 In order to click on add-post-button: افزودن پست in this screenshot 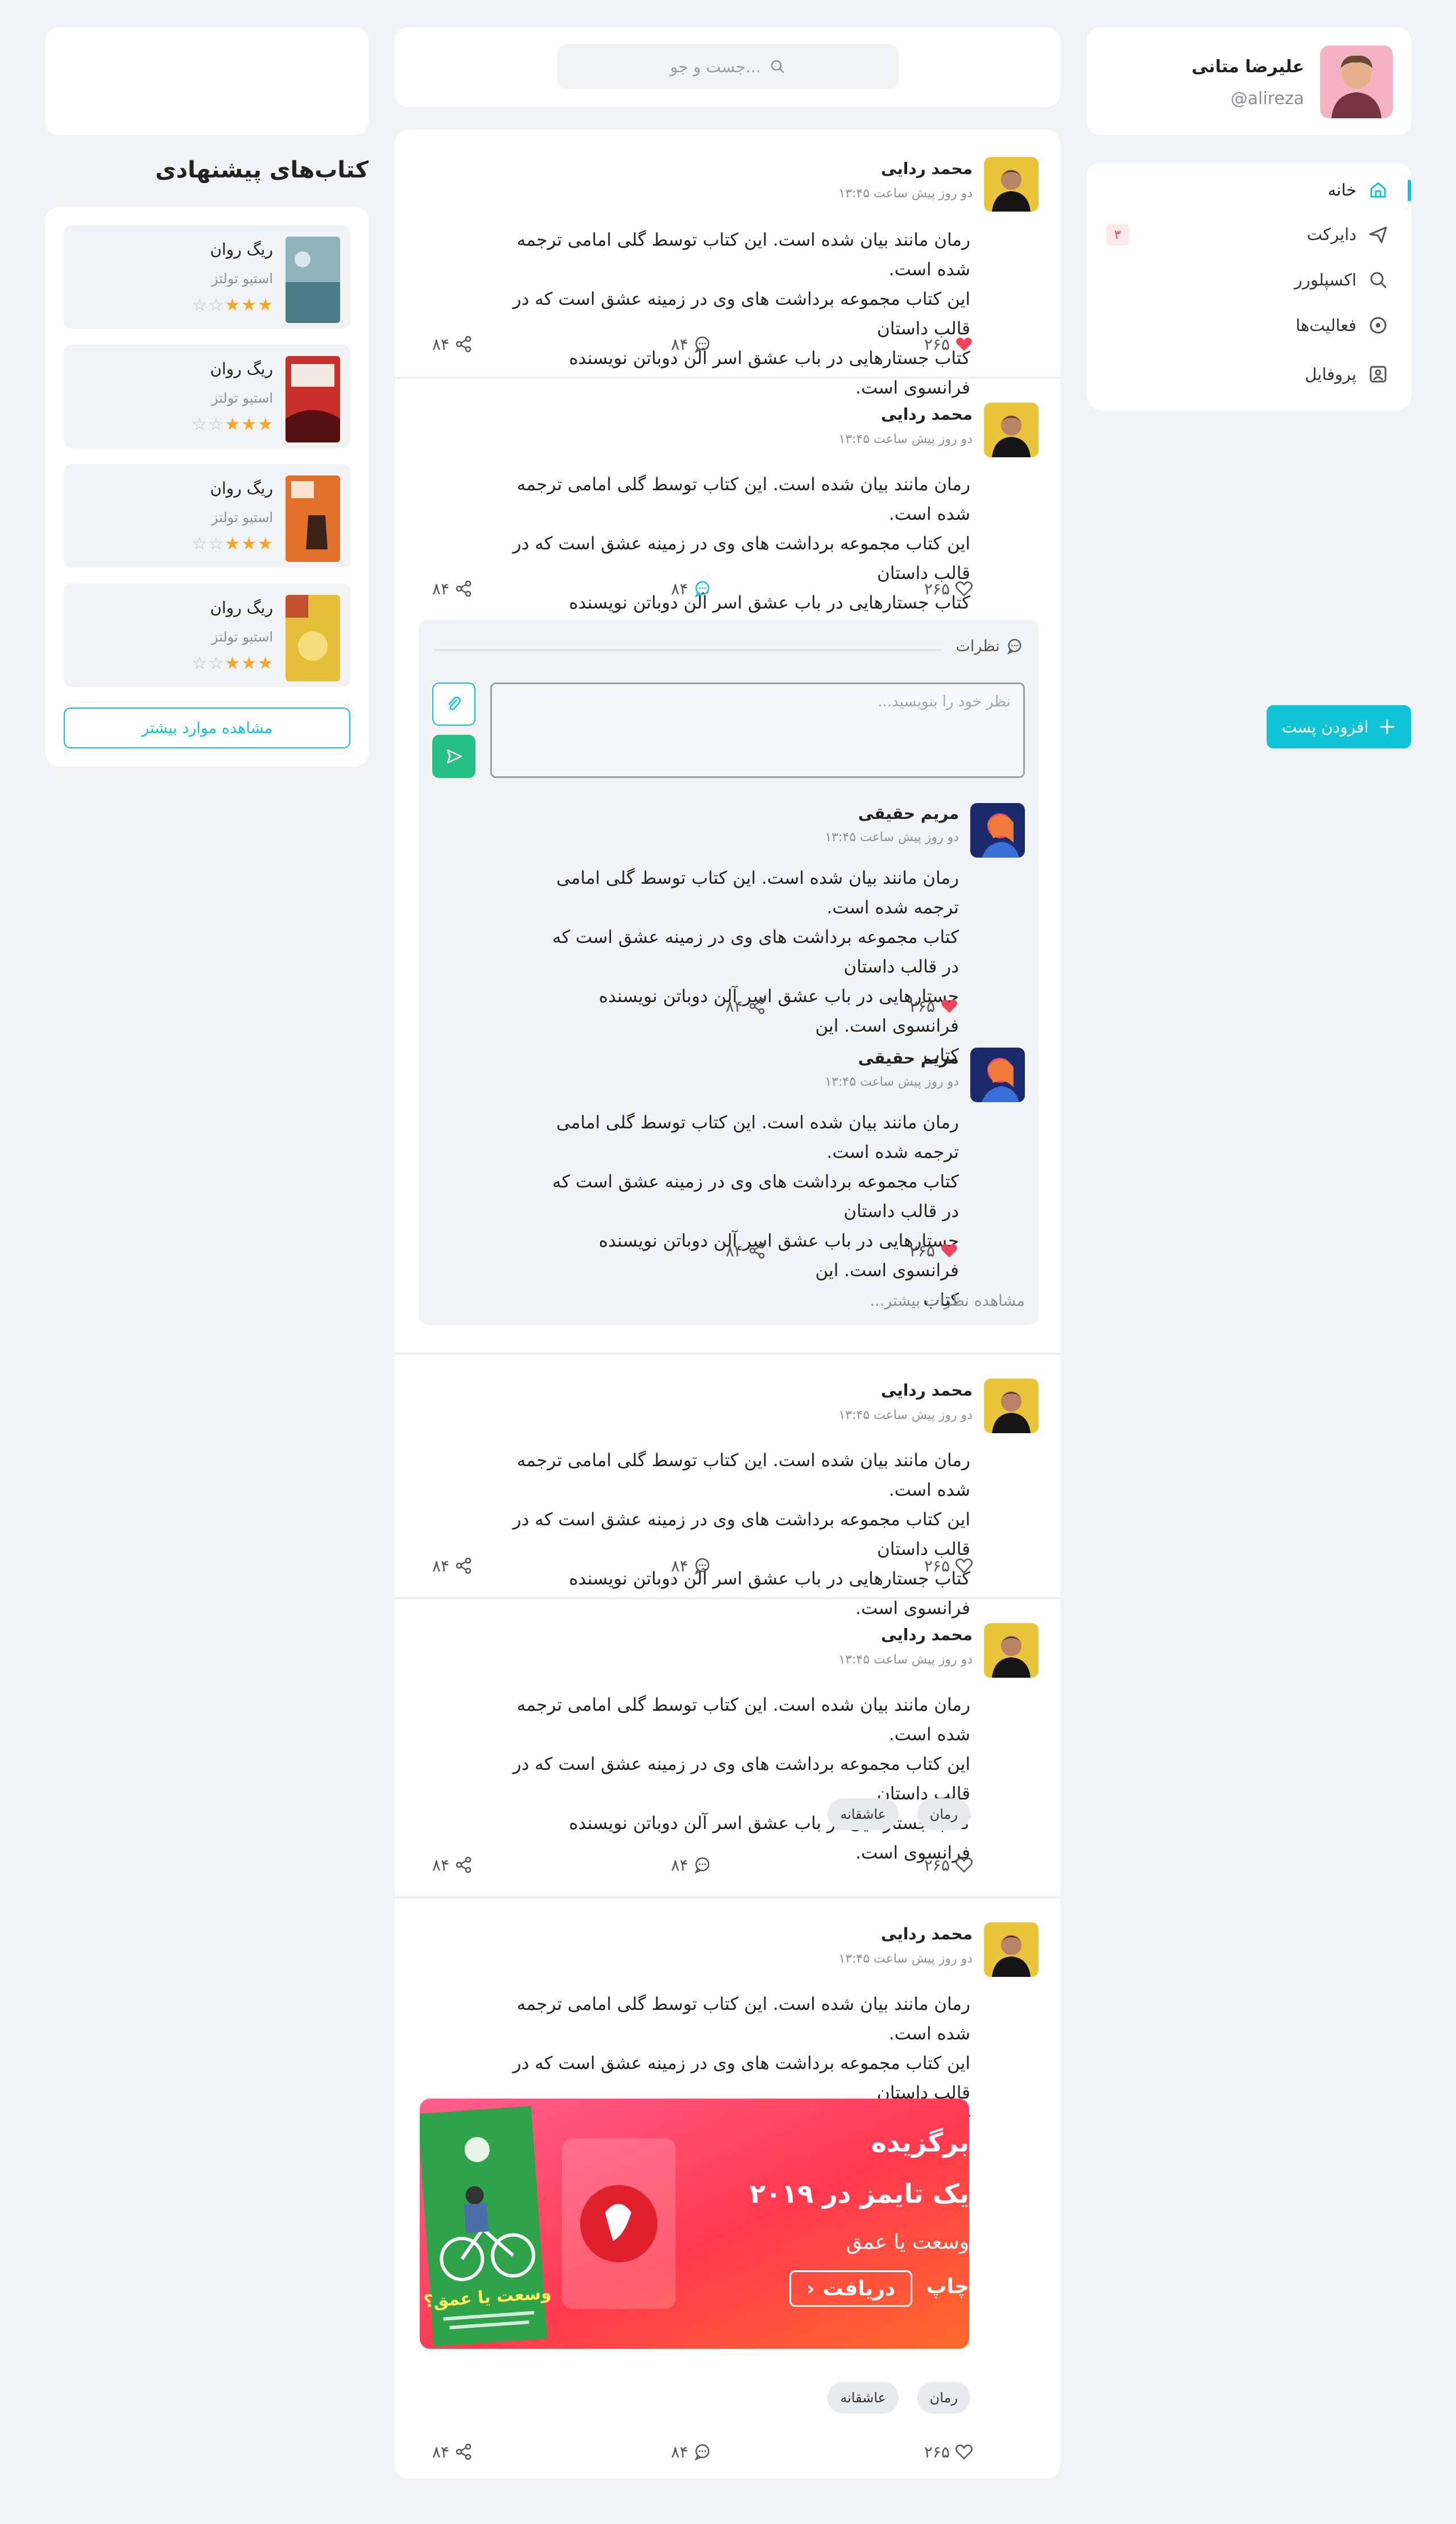, I will do `click(1339, 726)`.